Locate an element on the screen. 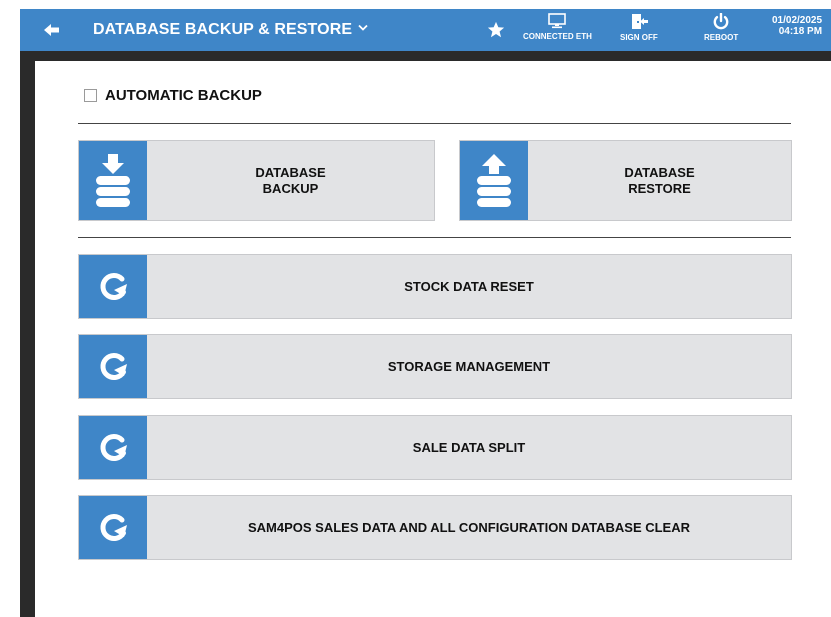 This screenshot has width=831, height=617. power-icon is located at coordinates (721, 21).